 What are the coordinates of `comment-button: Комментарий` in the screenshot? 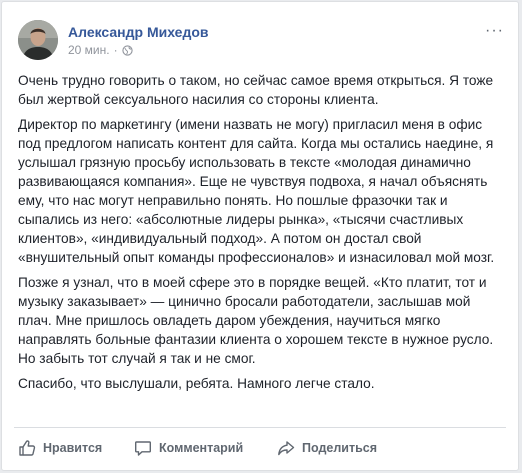 It's located at (188, 448).